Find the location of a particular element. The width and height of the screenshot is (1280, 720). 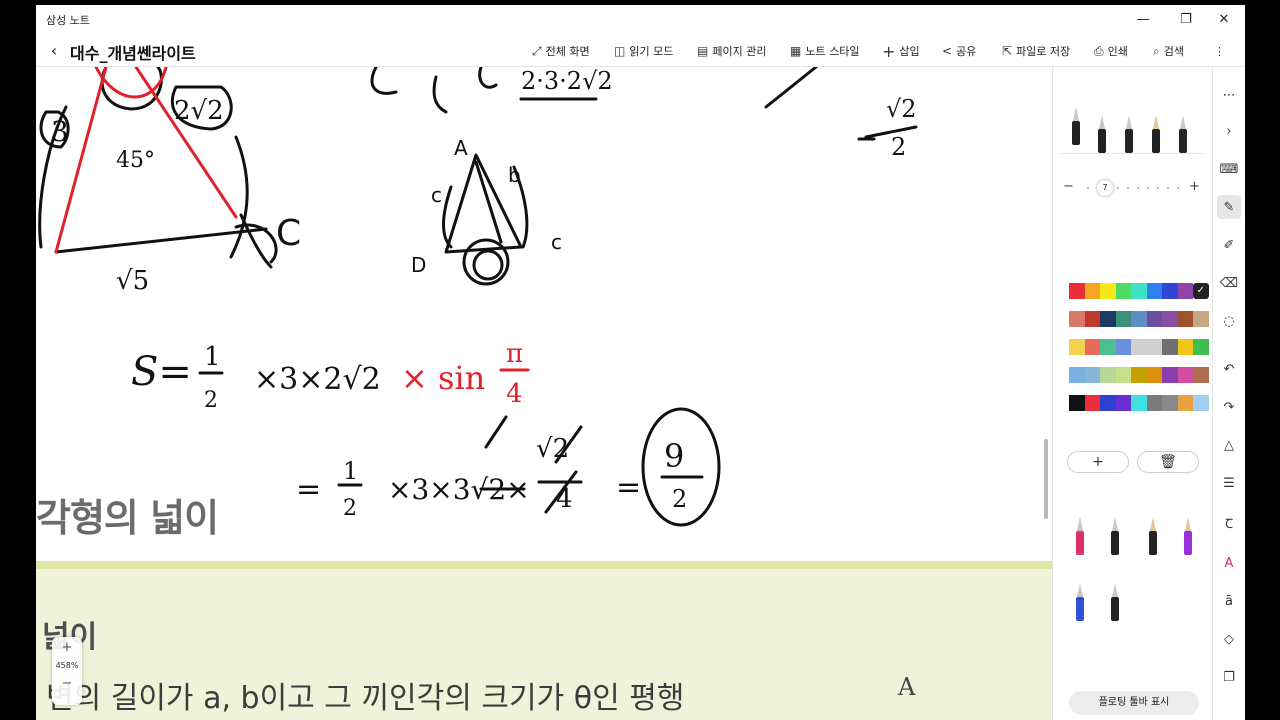

pen-fountain-selected is located at coordinates (1076, 128).